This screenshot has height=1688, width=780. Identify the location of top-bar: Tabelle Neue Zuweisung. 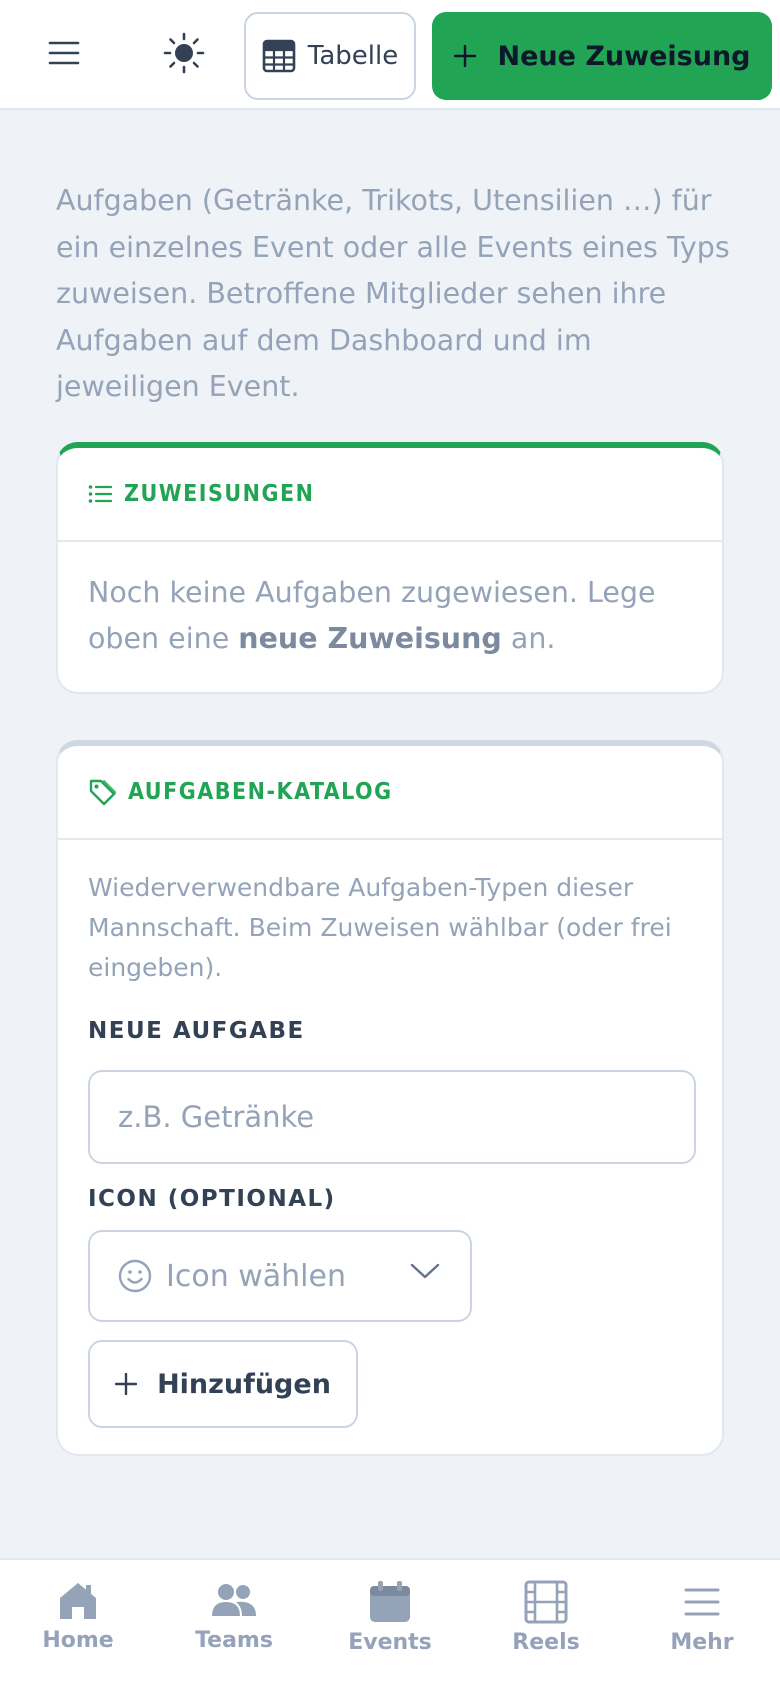
(390, 55).